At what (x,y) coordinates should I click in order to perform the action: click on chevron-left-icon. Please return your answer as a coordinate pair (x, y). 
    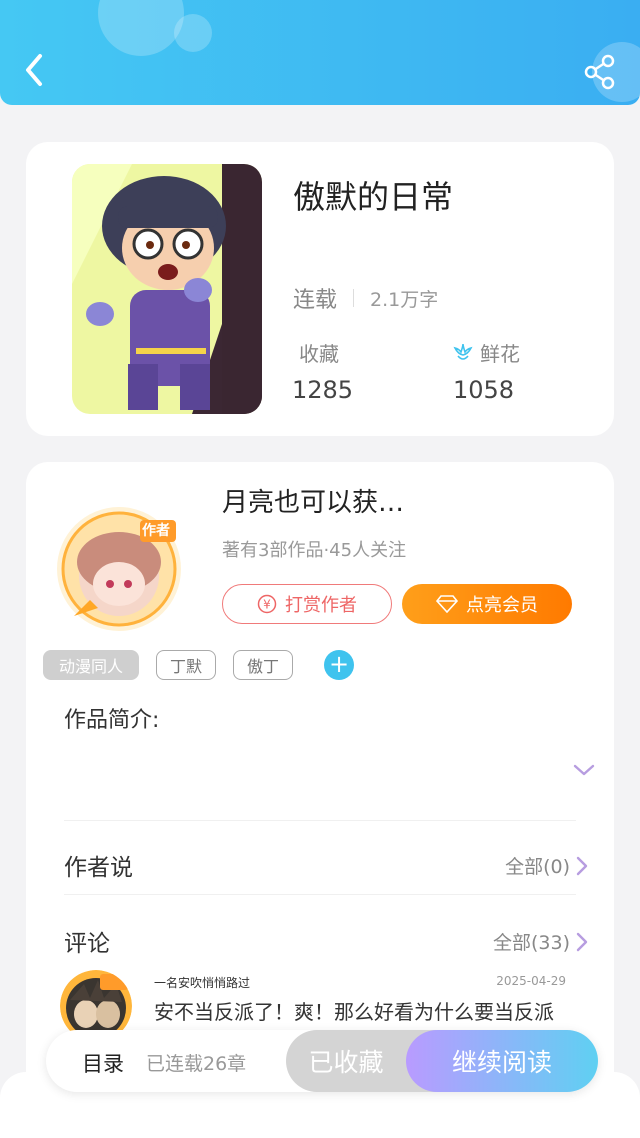
    Looking at the image, I should click on (34, 70).